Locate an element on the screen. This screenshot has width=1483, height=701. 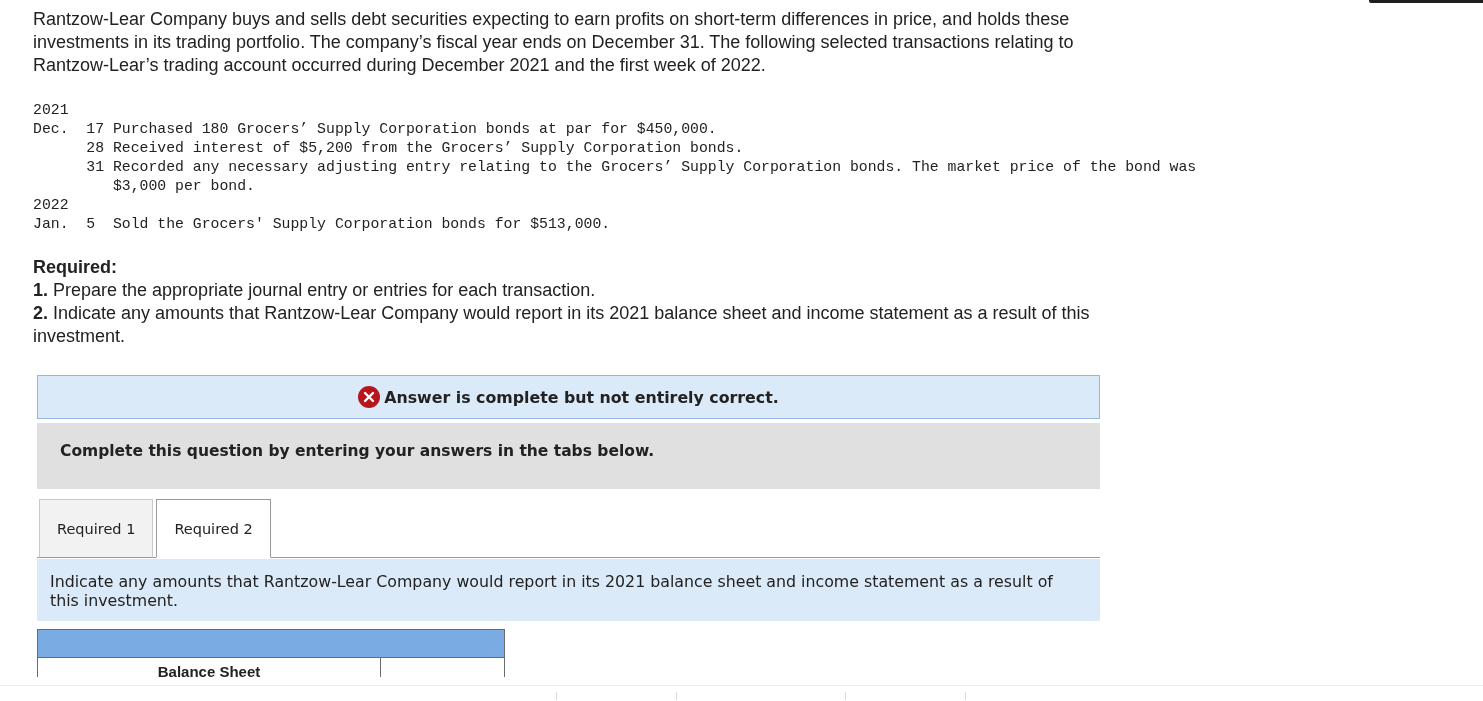
transaction-text: Received interest of $5,200 from the Grocers’ Supply Corporation bonds. is located at coordinates (428, 148).